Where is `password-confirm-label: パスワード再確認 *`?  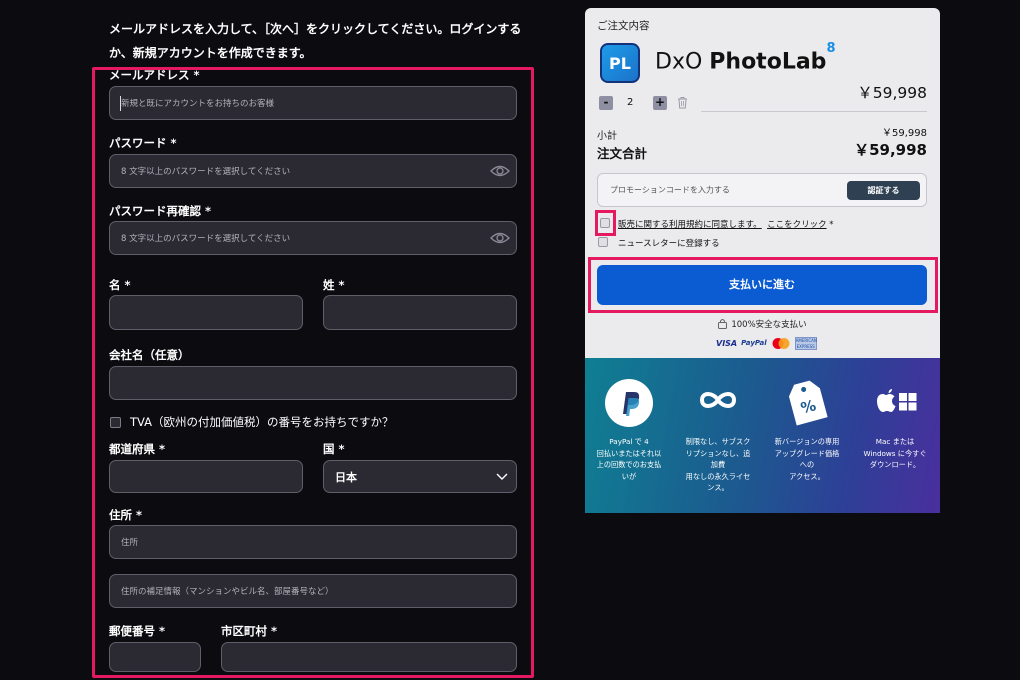 password-confirm-label: パスワード再確認 * is located at coordinates (160, 211).